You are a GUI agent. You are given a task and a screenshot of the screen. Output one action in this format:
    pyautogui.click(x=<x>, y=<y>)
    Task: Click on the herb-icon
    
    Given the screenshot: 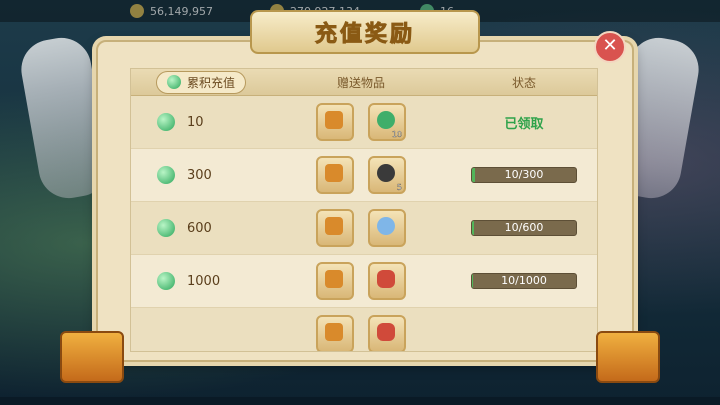 What is the action you would take?
    pyautogui.click(x=386, y=120)
    